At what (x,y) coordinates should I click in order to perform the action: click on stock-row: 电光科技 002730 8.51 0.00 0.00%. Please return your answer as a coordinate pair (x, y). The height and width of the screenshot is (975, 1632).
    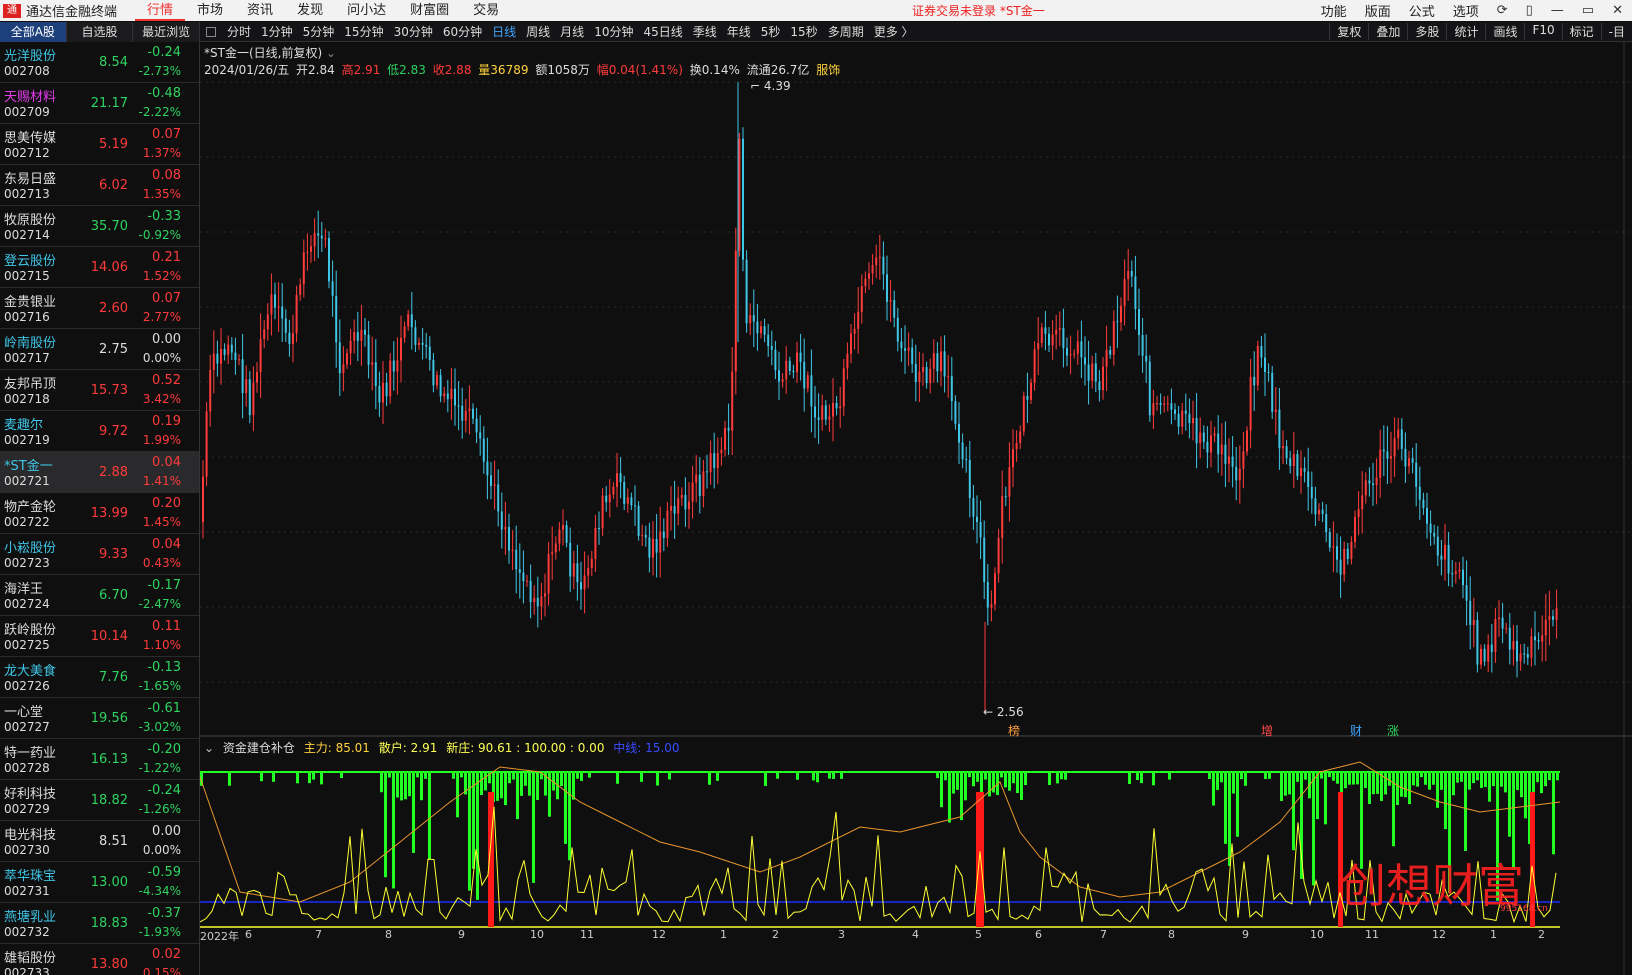
    Looking at the image, I should click on (99, 841).